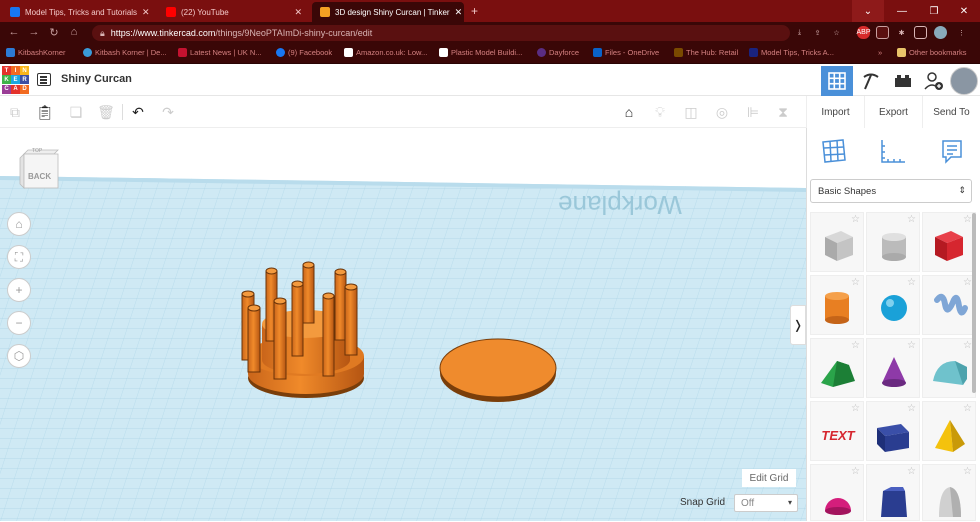 This screenshot has height=522, width=980. What do you see at coordinates (940, 32) in the screenshot?
I see `profile-avatar-icon` at bounding box center [940, 32].